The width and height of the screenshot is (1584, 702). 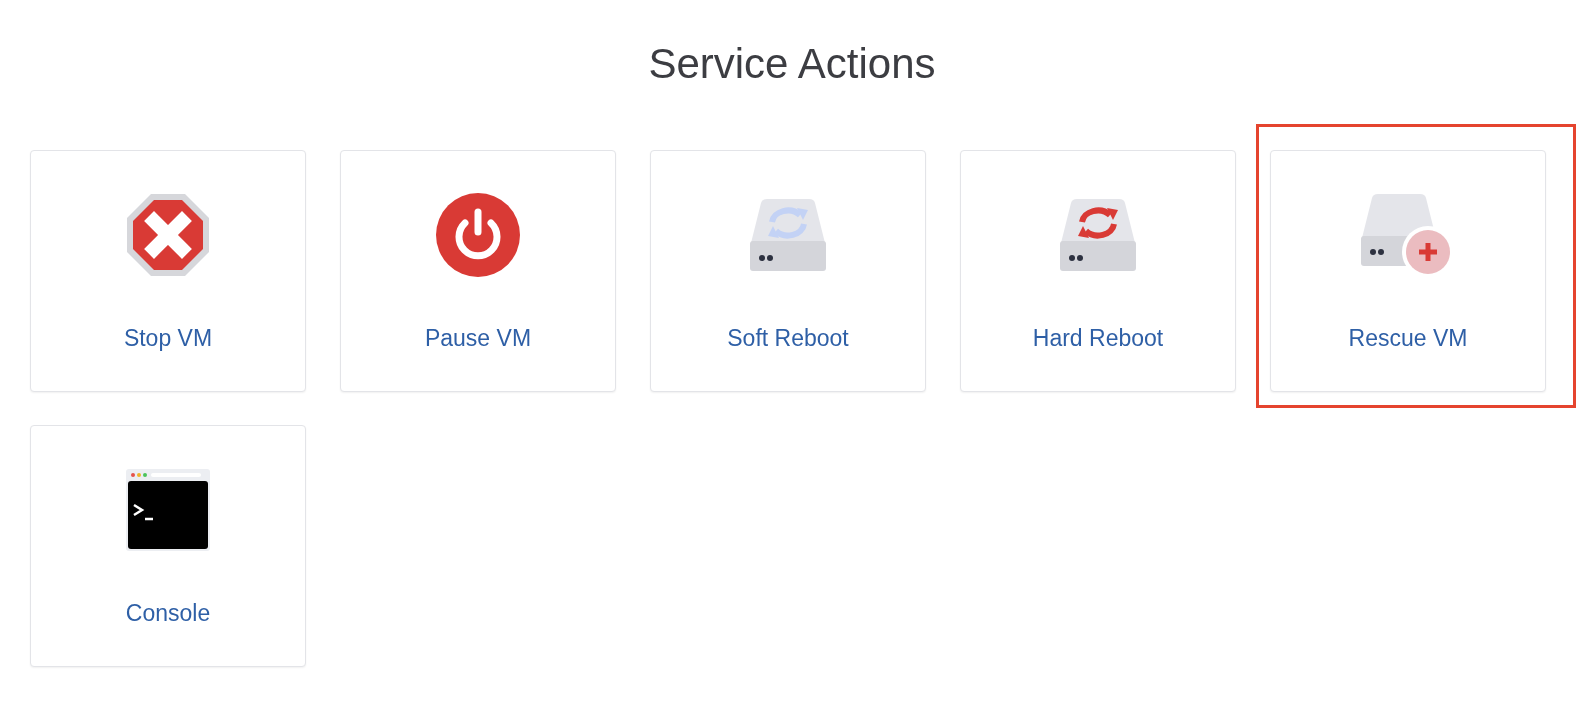 What do you see at coordinates (1408, 271) in the screenshot?
I see `action-card: Rescue VM` at bounding box center [1408, 271].